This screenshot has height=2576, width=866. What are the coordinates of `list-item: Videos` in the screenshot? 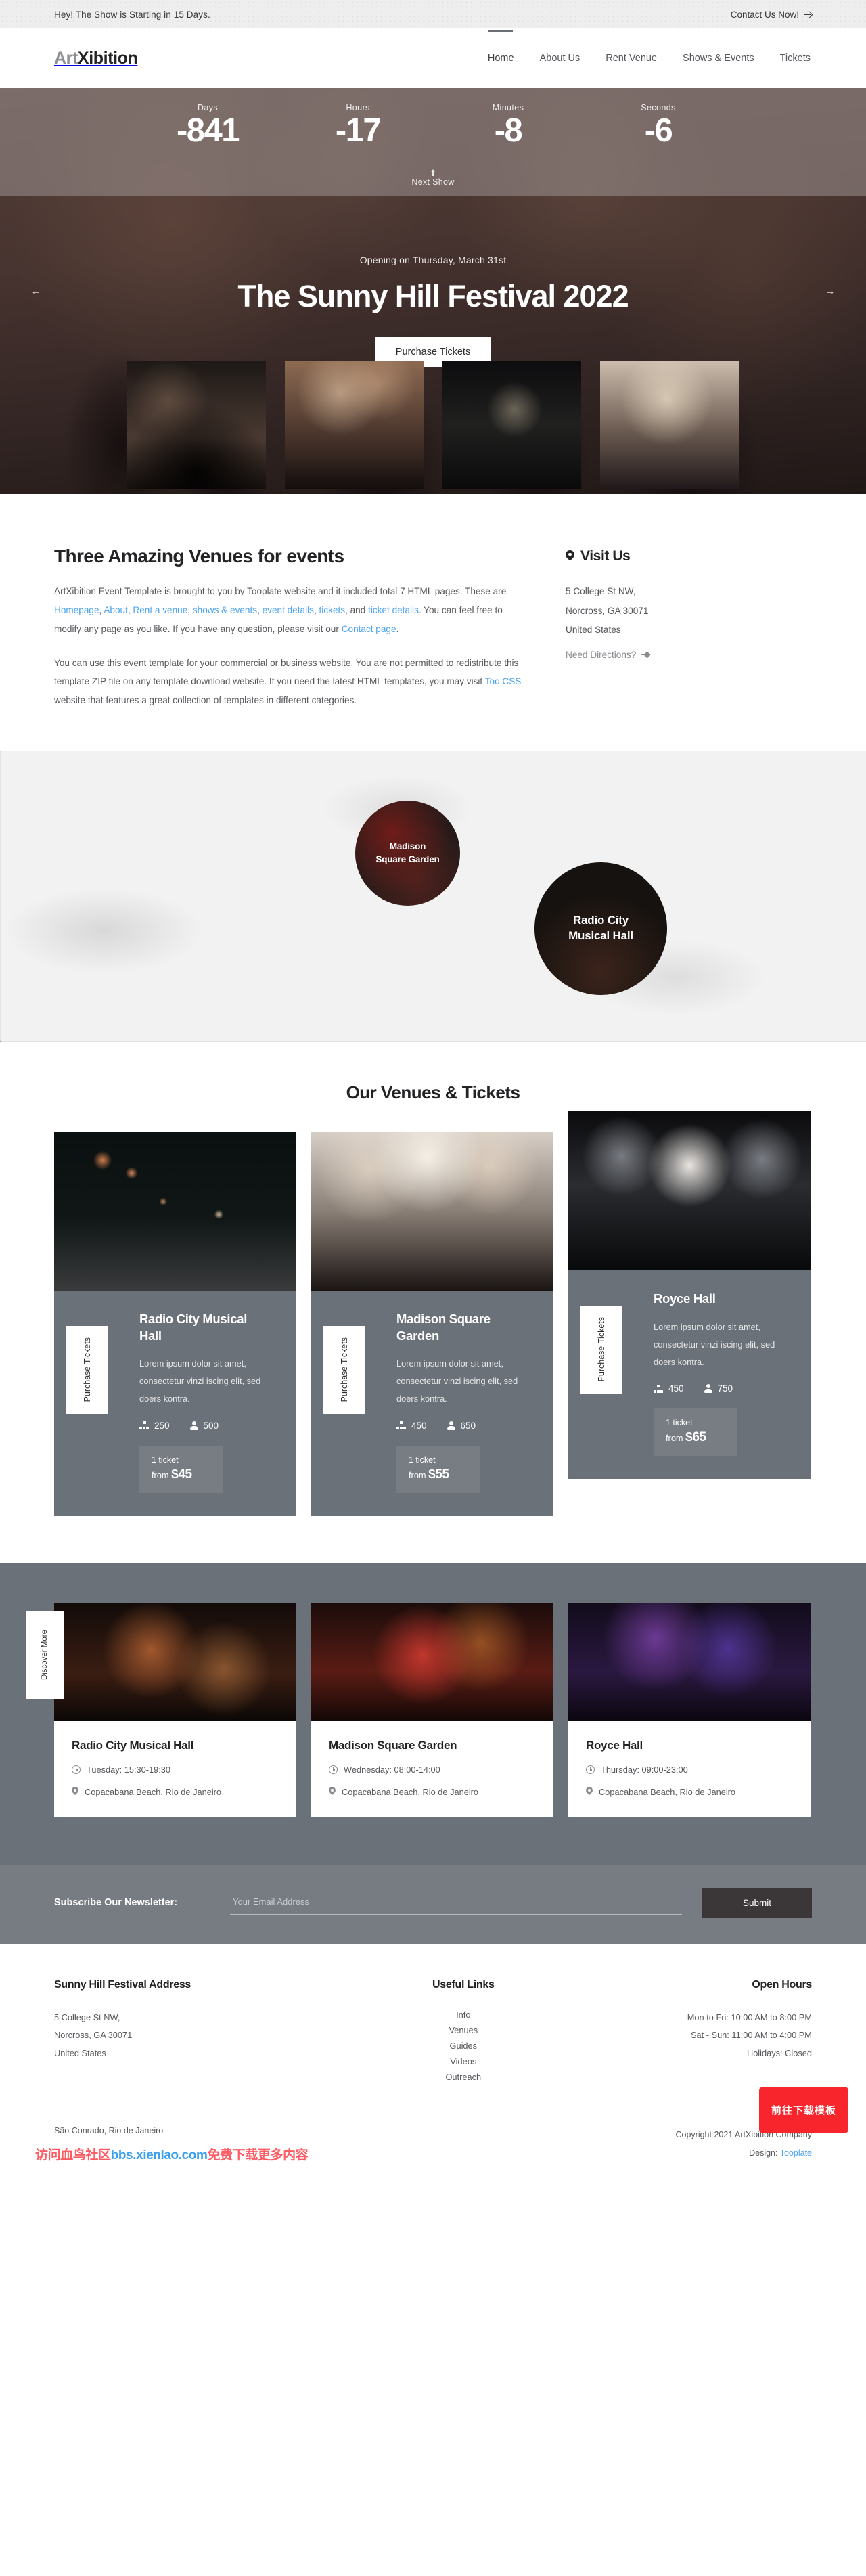 It's located at (463, 2062).